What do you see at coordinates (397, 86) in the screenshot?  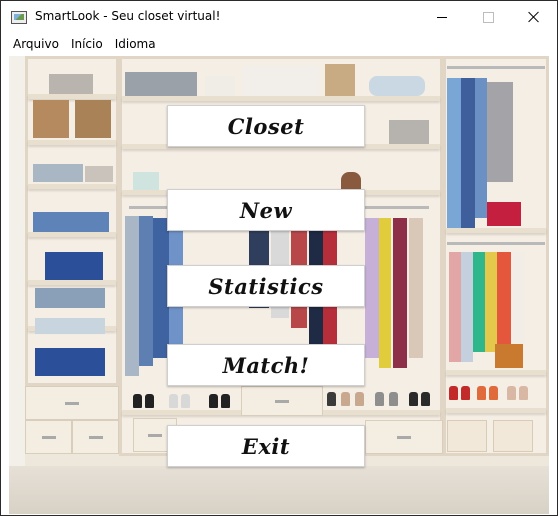 I see `striped-pillow` at bounding box center [397, 86].